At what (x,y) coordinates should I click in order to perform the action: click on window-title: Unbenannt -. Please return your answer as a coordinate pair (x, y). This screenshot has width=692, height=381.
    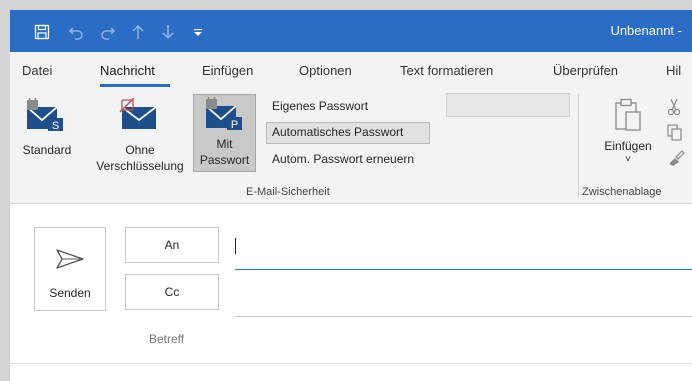
    Looking at the image, I should click on (646, 30).